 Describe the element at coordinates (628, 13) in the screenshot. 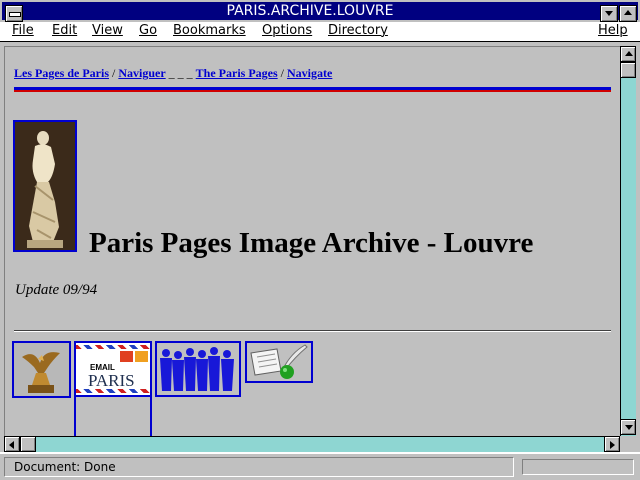

I see `maximize-button` at that location.